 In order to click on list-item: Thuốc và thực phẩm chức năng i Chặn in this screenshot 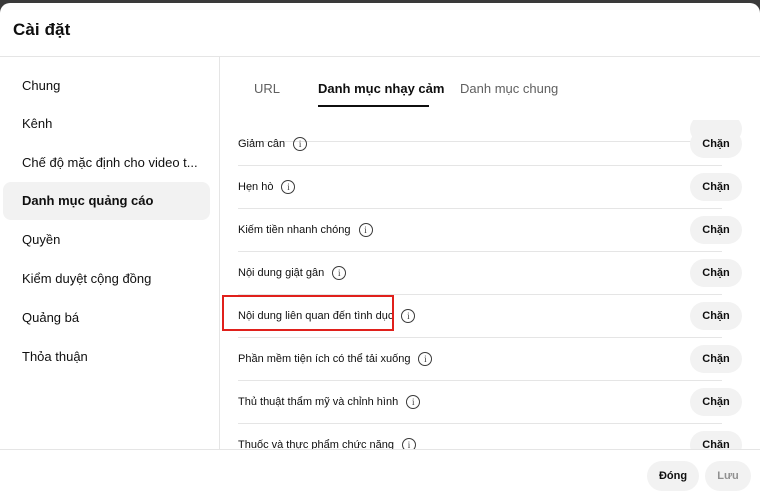, I will do `click(490, 436)`.